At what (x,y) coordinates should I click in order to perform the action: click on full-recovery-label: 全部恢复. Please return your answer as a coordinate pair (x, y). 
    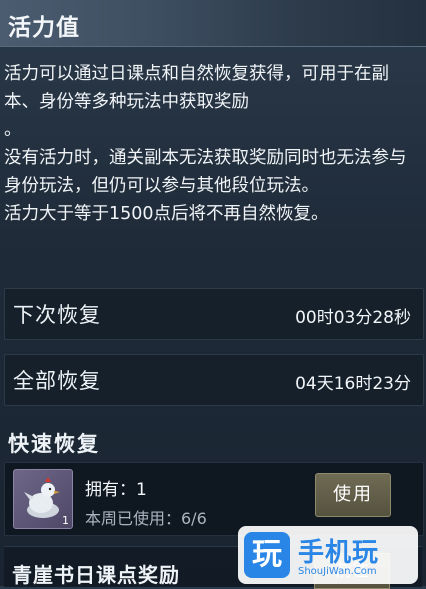
    Looking at the image, I should click on (57, 381).